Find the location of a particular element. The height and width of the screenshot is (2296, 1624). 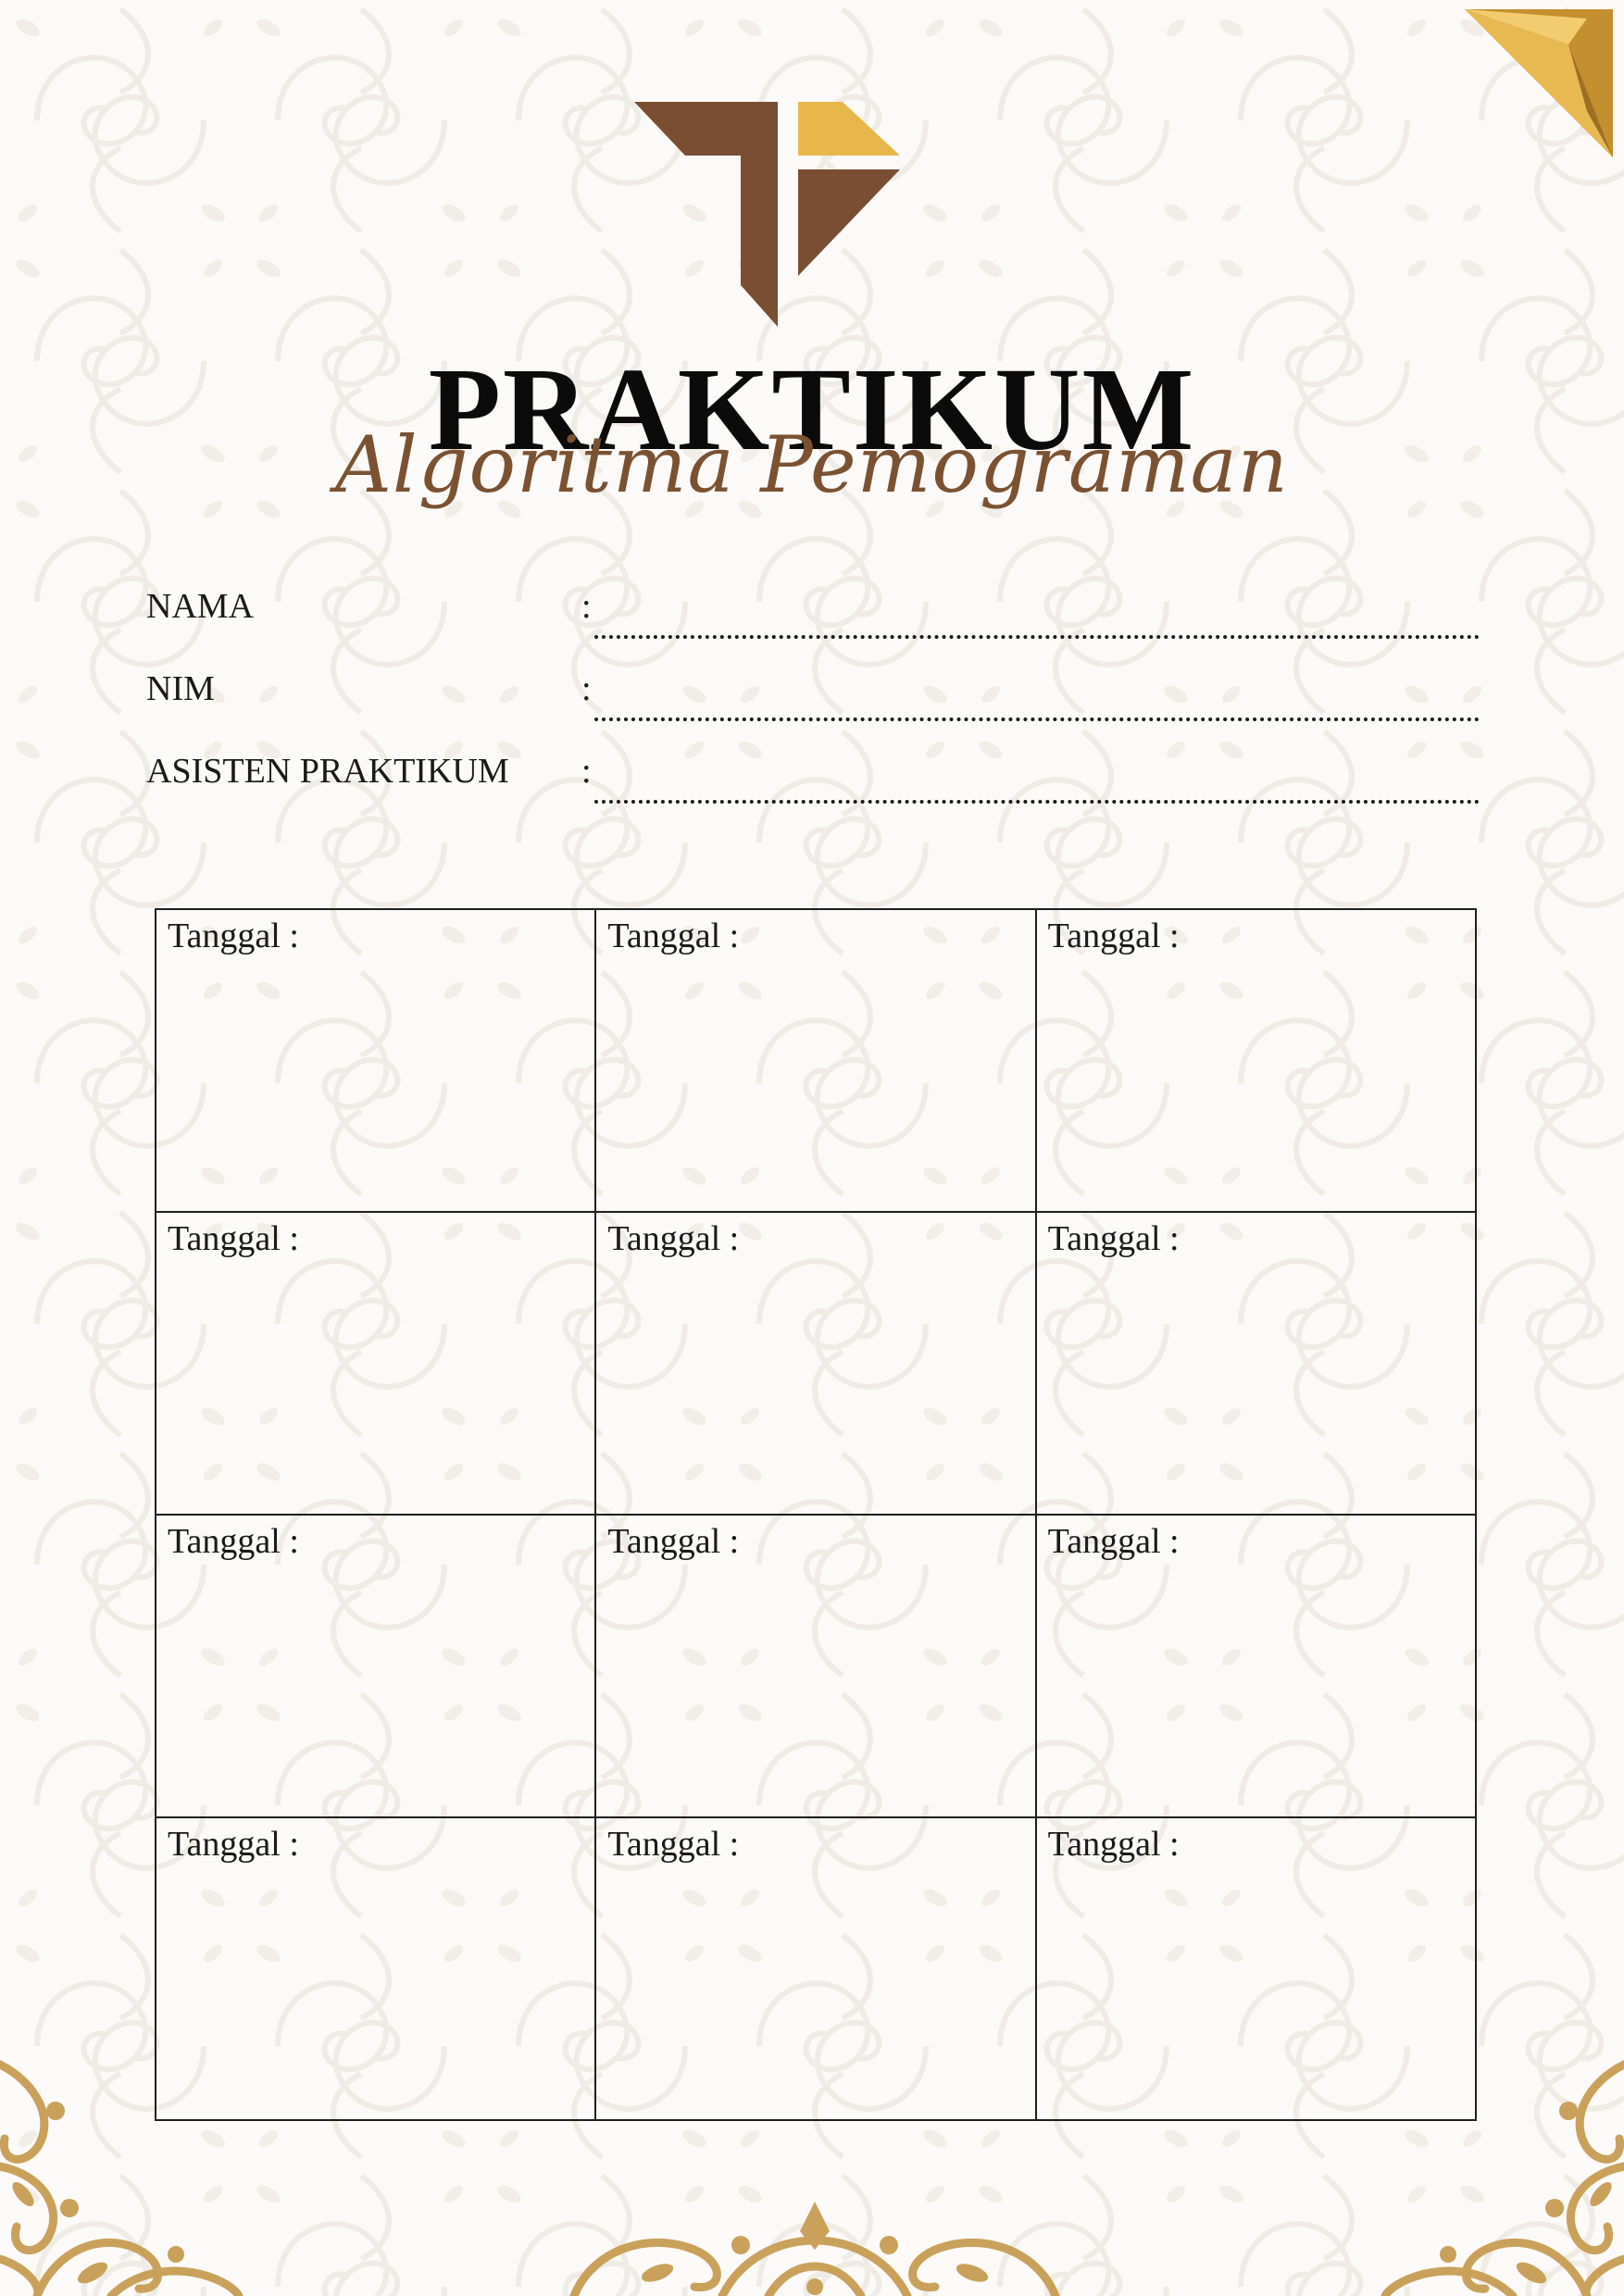

praktikum-logo-icon is located at coordinates (767, 214).